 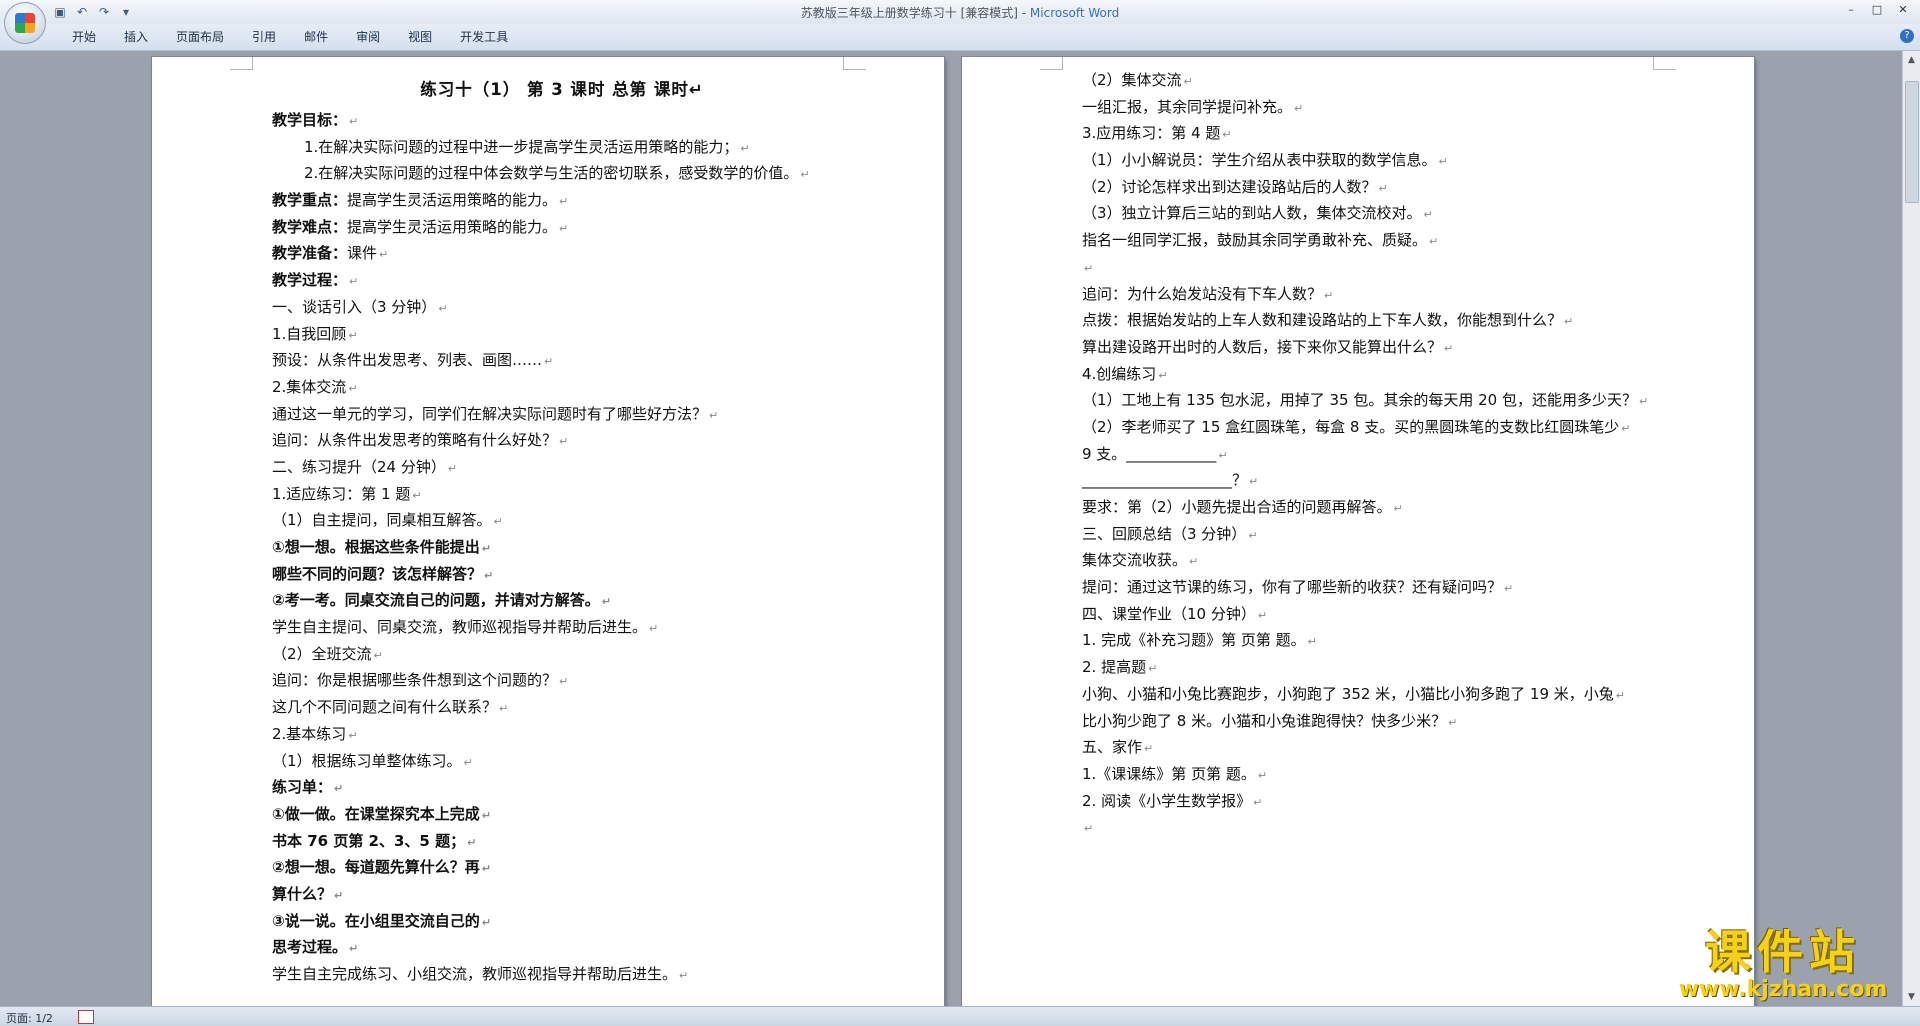 What do you see at coordinates (310, 200) in the screenshot?
I see `line-heading: 教学重点：` at bounding box center [310, 200].